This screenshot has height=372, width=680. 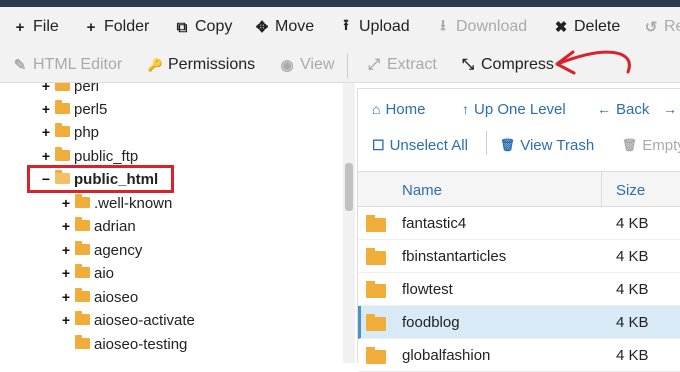 I want to click on table-row: fbinstantarticles 4 KB, so click(x=519, y=256).